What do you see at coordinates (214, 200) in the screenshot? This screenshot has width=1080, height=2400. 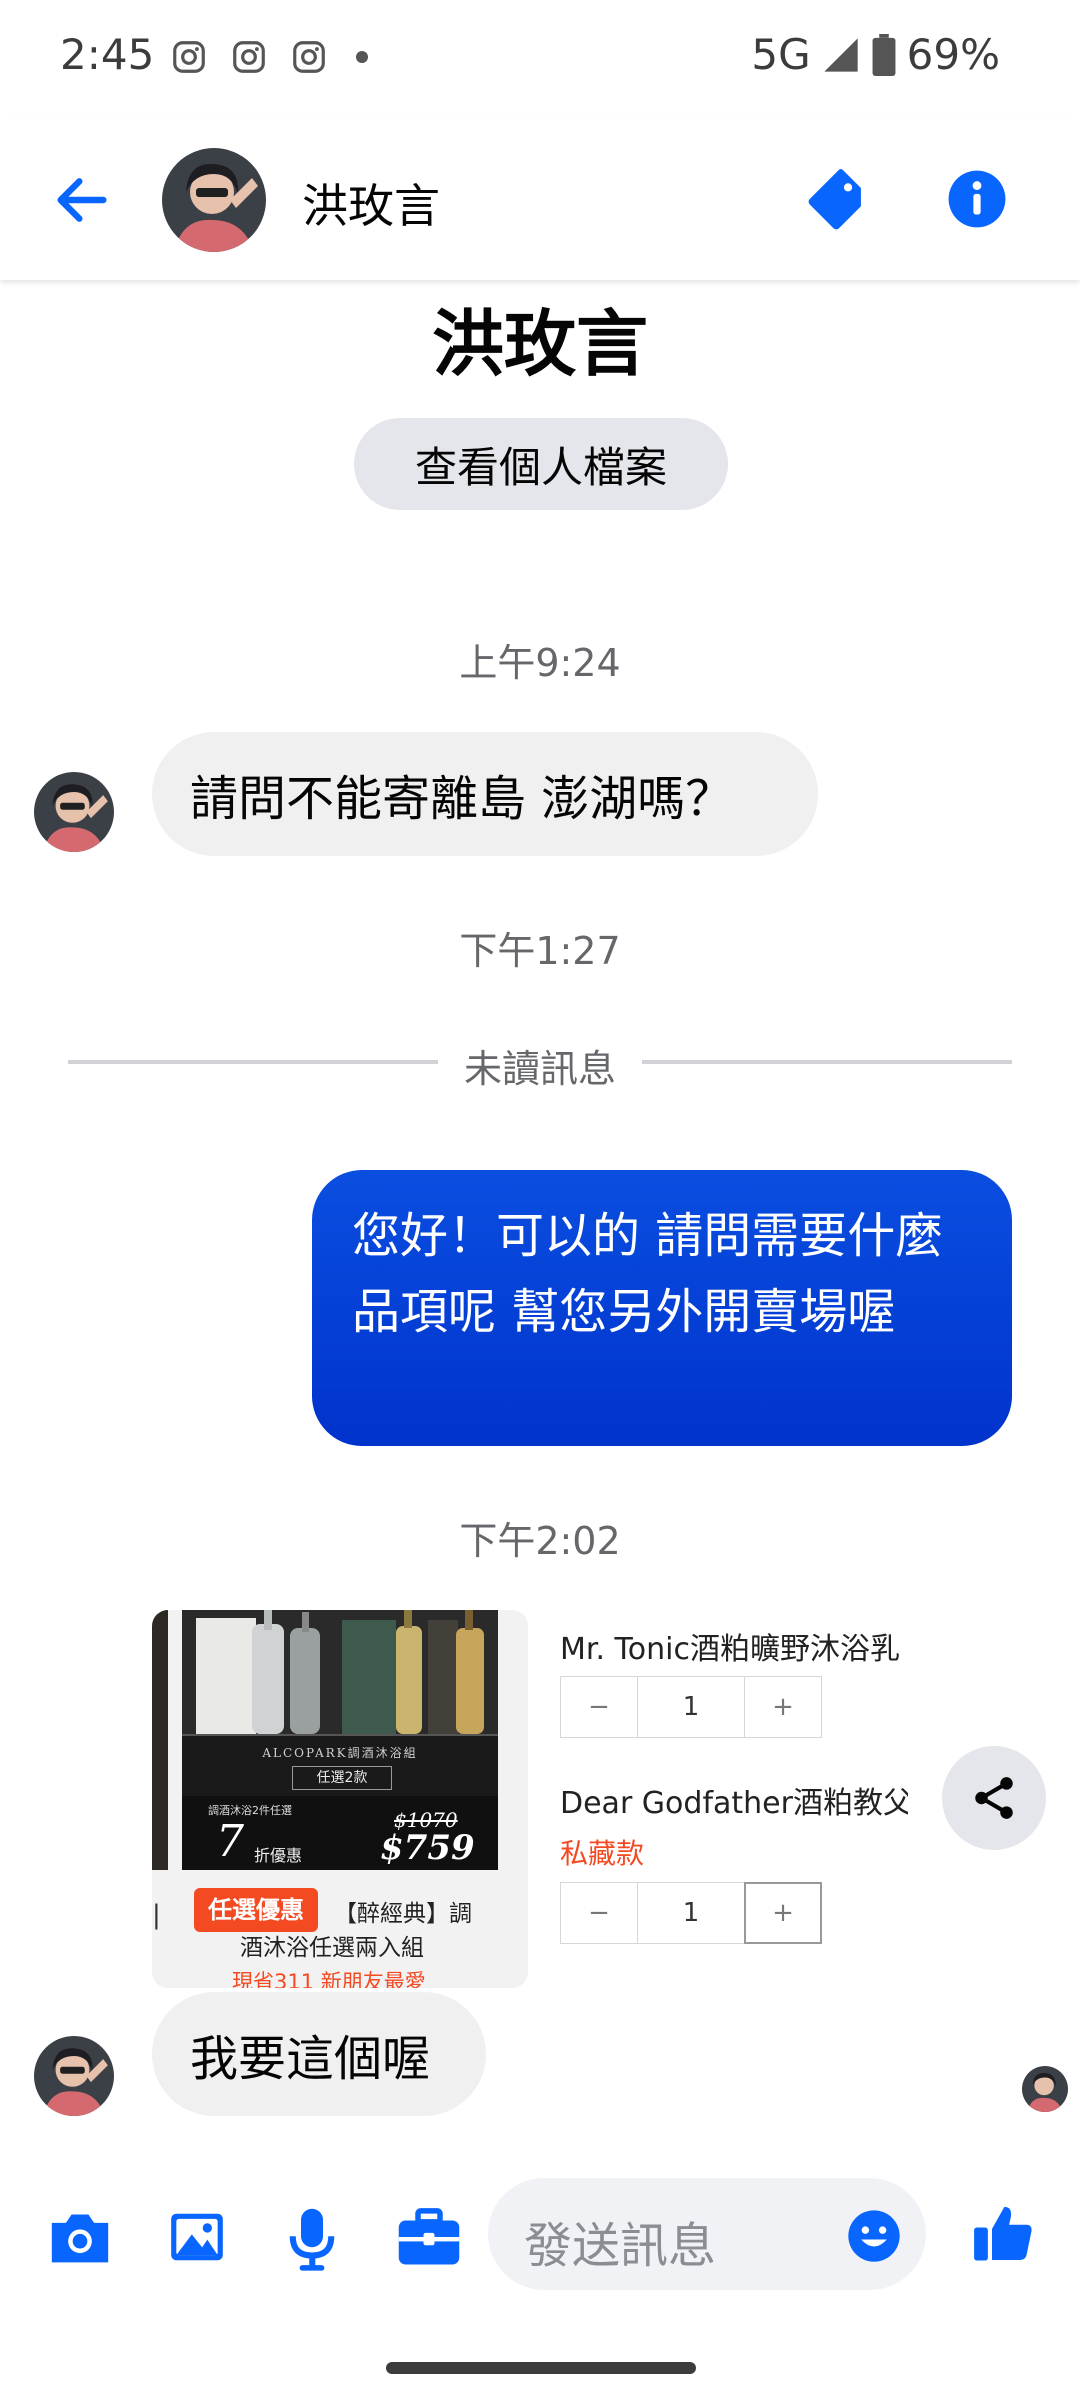 I see `contact-avatar` at bounding box center [214, 200].